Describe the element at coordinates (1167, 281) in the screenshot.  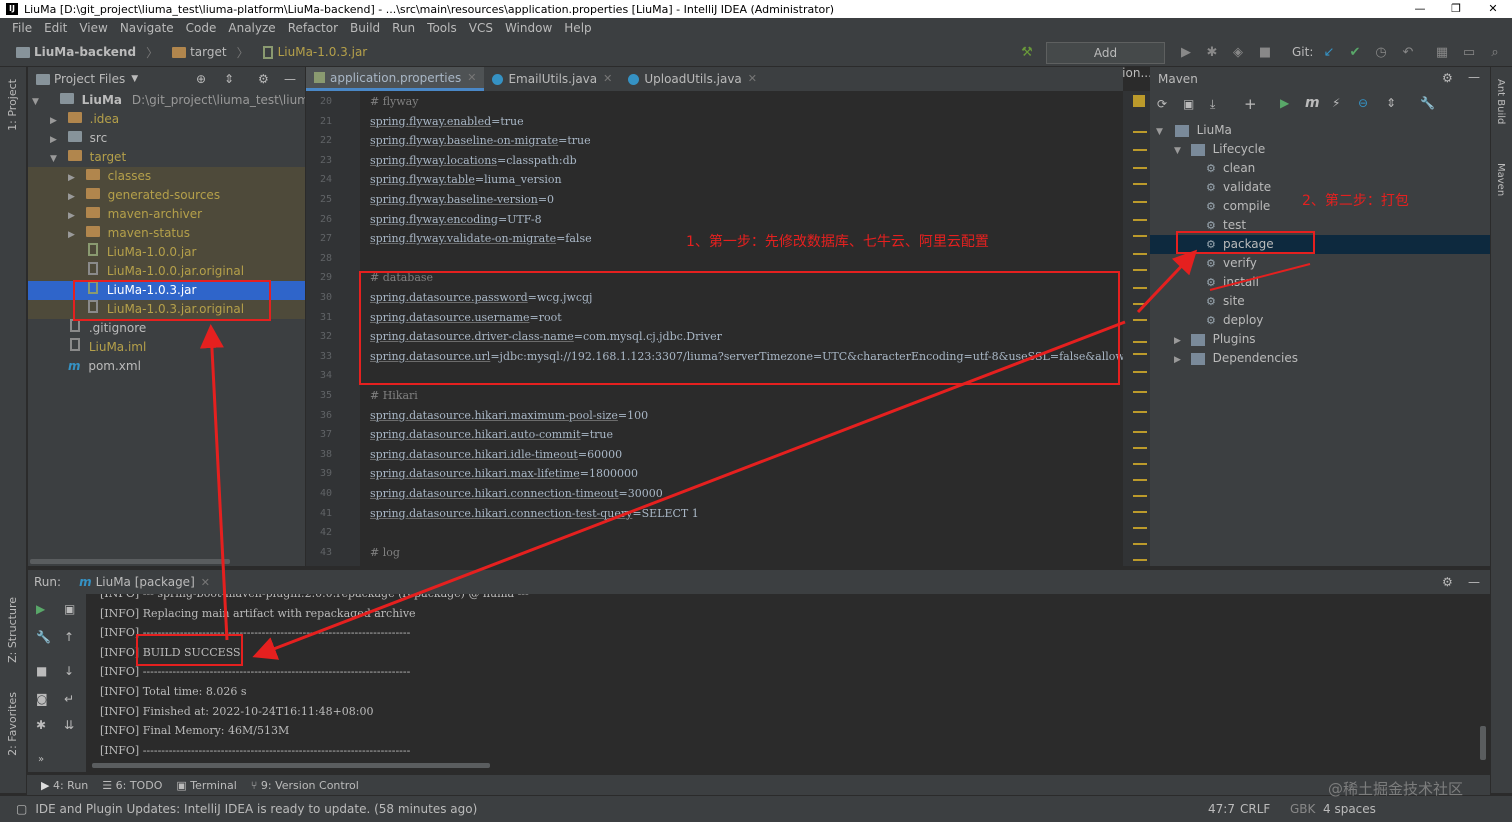
I see `arrow-to-package` at that location.